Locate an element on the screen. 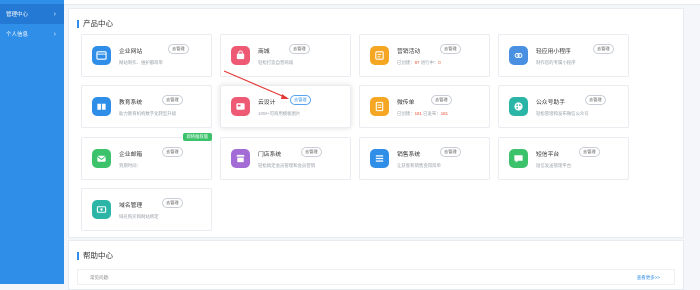 This screenshot has width=700, height=290. sidebar-item-profile: 个人信息 › is located at coordinates (32, 34).